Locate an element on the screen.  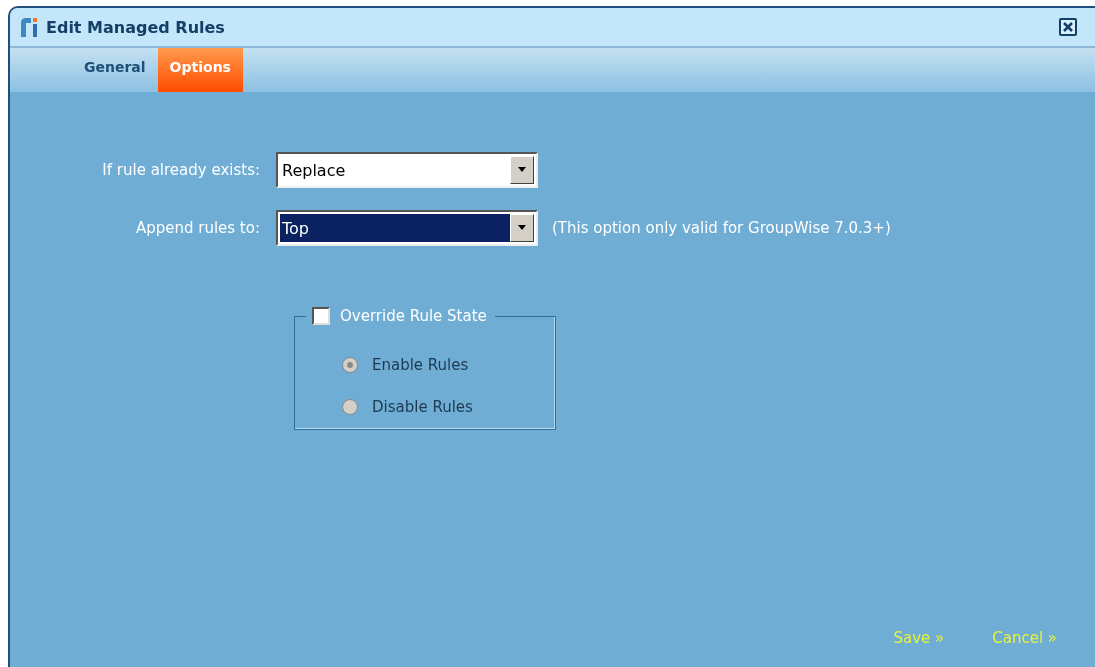
hint-text: (This option only valid for GroupWise 7.0.3+) is located at coordinates (721, 228).